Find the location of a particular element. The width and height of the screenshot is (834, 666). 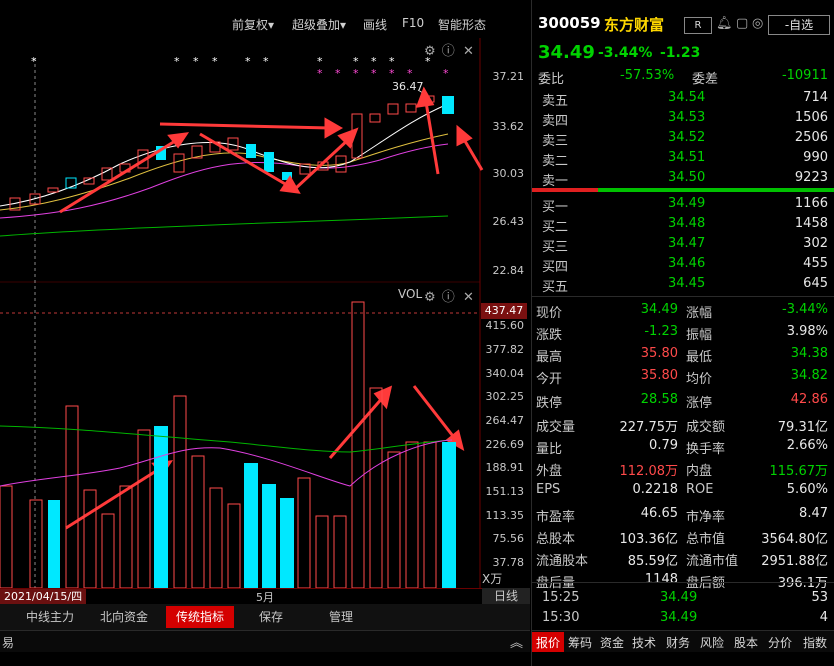

stat-value: 85.59亿 is located at coordinates (652, 561).